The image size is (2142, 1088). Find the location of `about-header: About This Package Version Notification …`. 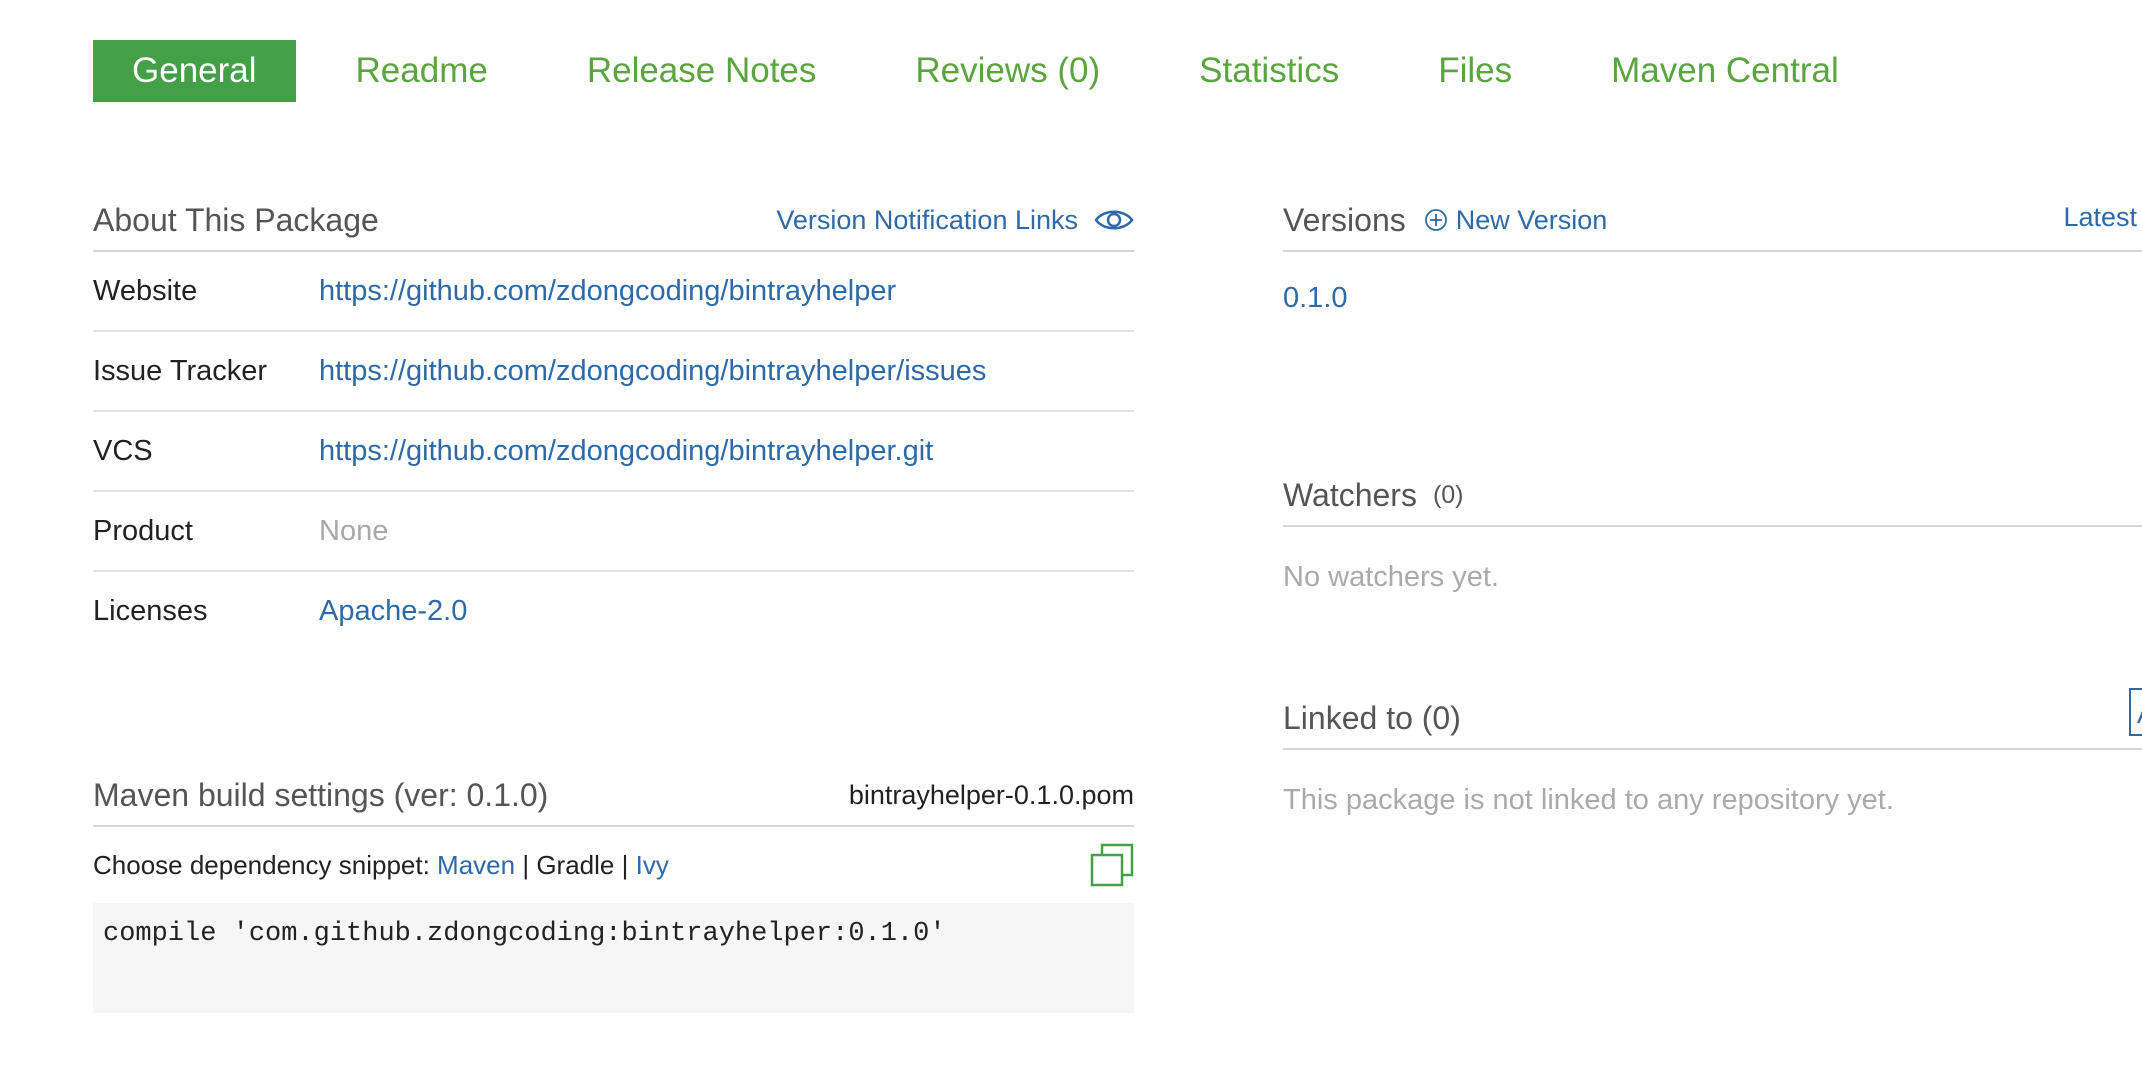

about-header: About This Package Version Notification … is located at coordinates (613, 221).